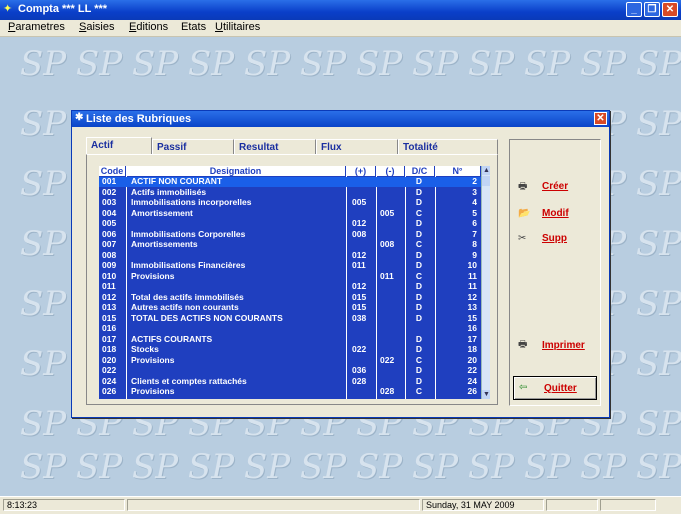 The height and width of the screenshot is (514, 681). Describe the element at coordinates (472, 296) in the screenshot. I see `cell-num: 12` at that location.